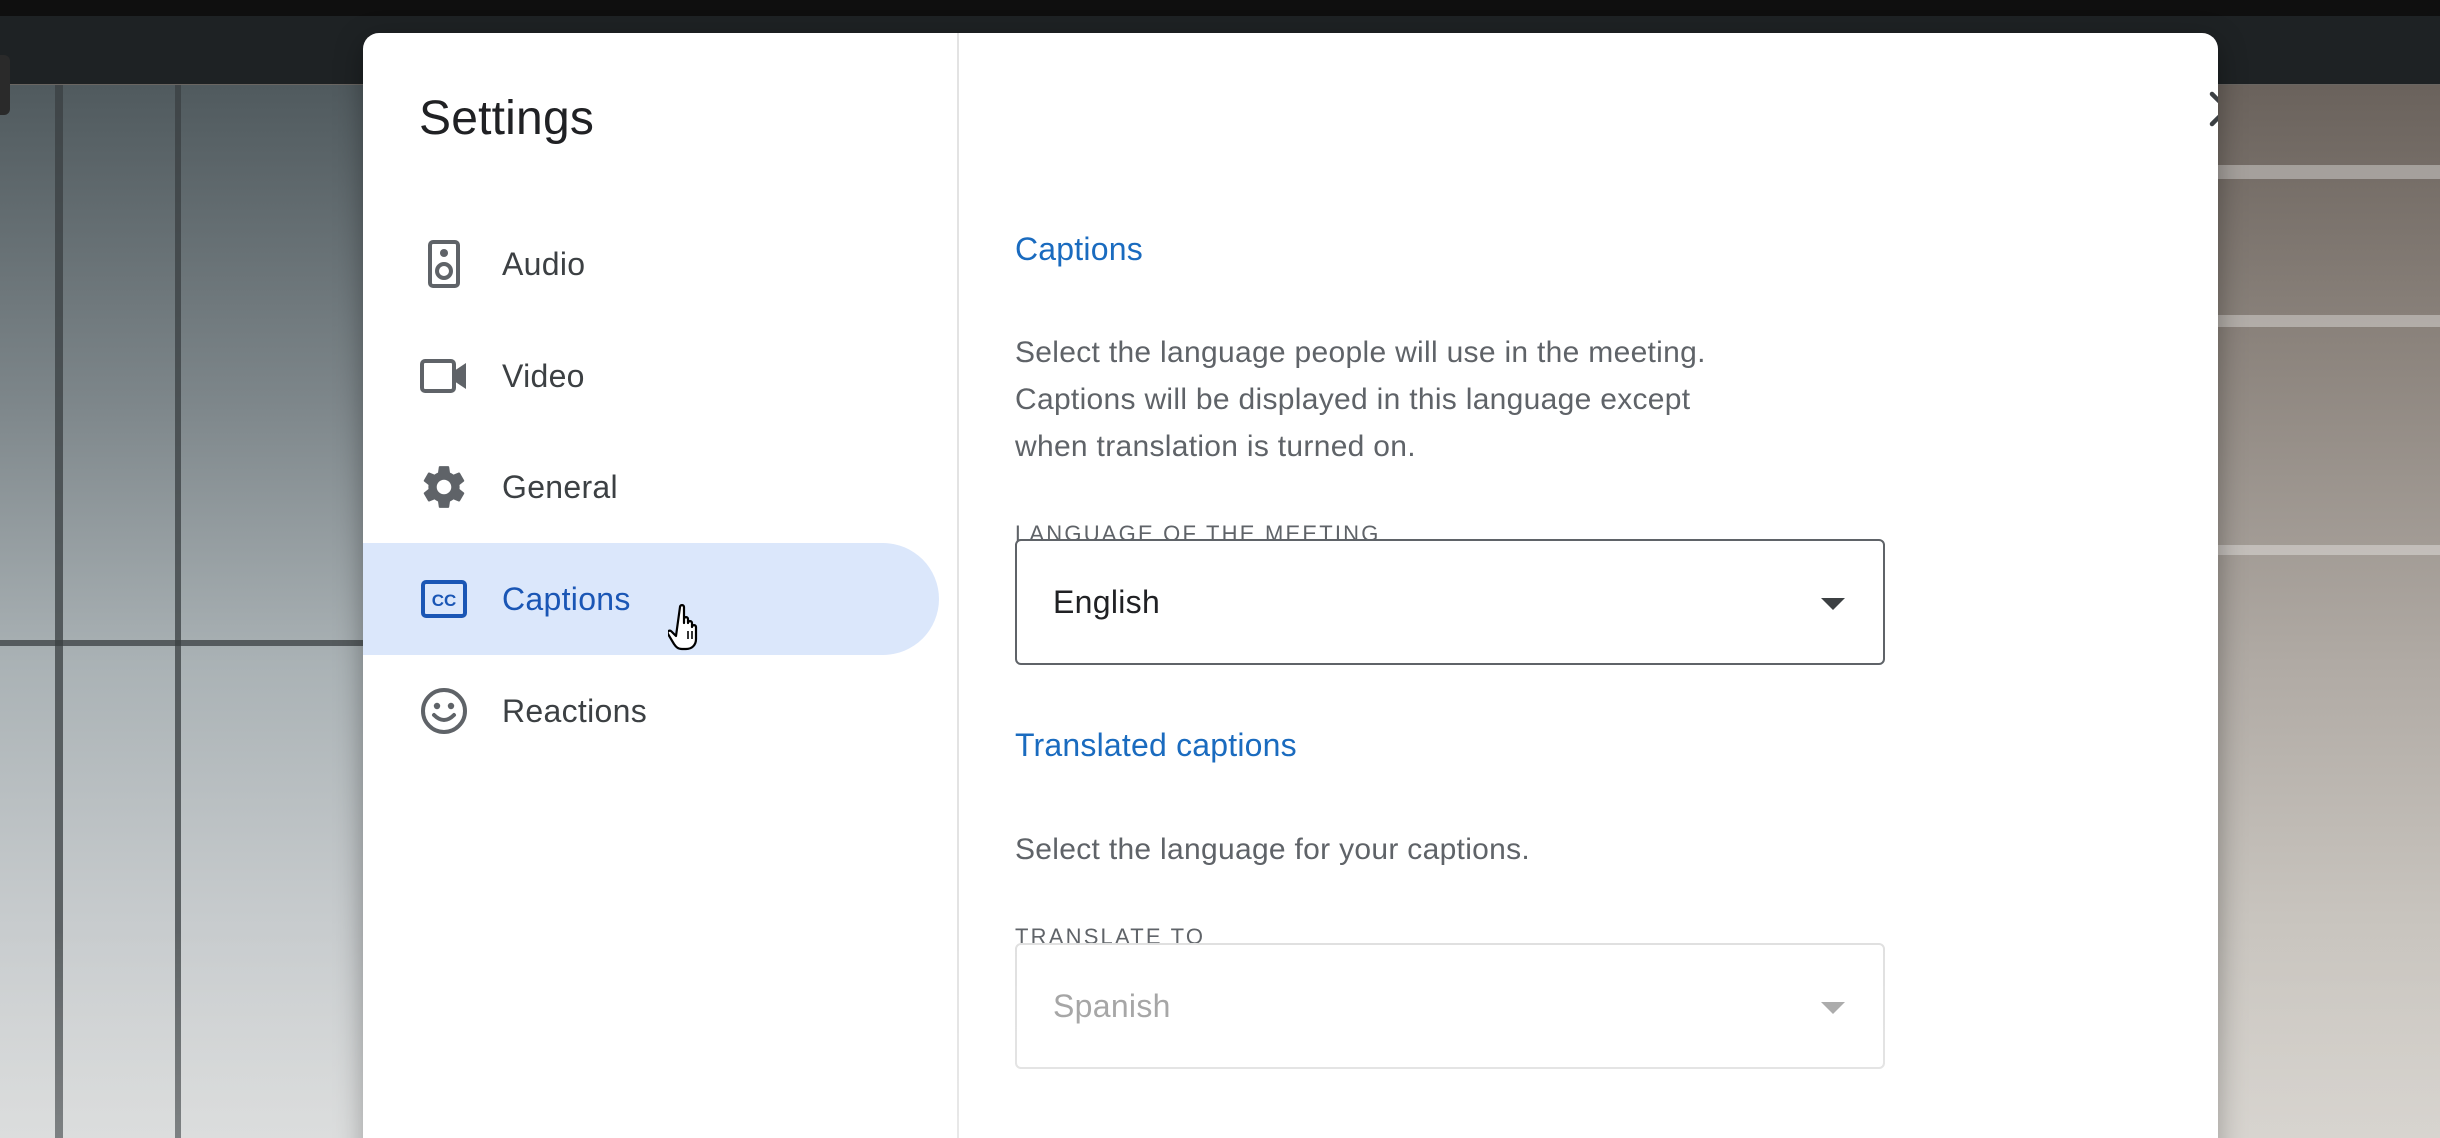 This screenshot has width=2440, height=1138. What do you see at coordinates (651, 487) in the screenshot?
I see `sidebar-item-general: General` at bounding box center [651, 487].